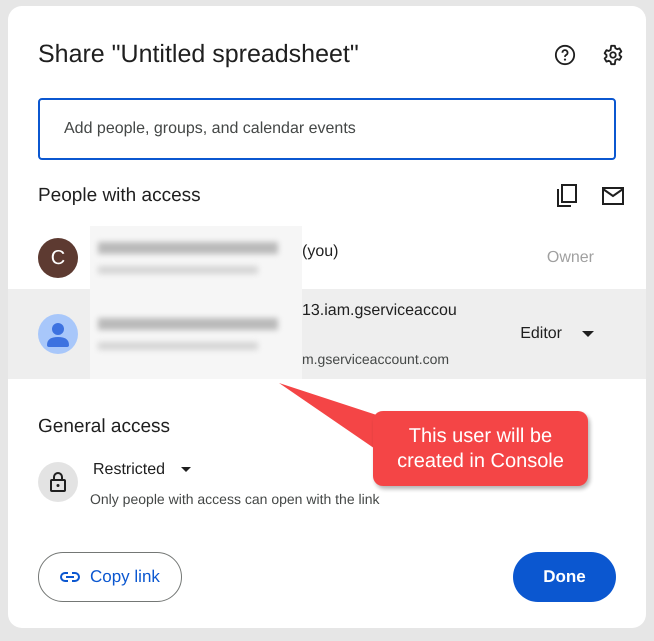 The image size is (654, 641). Describe the element at coordinates (141, 470) in the screenshot. I see `access-dropdown: Restricted` at that location.